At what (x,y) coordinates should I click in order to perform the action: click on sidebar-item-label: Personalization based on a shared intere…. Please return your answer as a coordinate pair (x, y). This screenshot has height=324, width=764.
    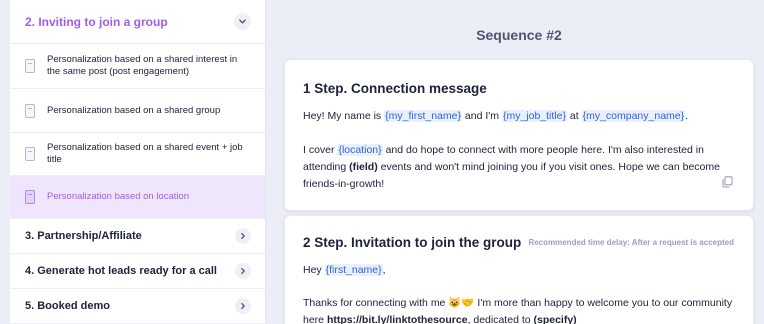
    Looking at the image, I should click on (142, 65).